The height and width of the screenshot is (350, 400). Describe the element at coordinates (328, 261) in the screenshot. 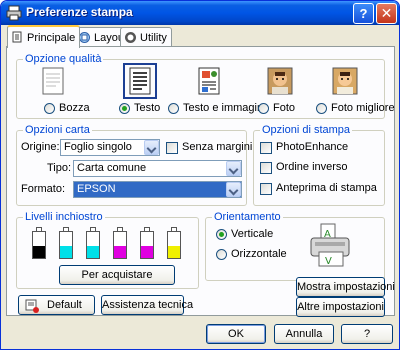

I see `svg-text: V` at that location.